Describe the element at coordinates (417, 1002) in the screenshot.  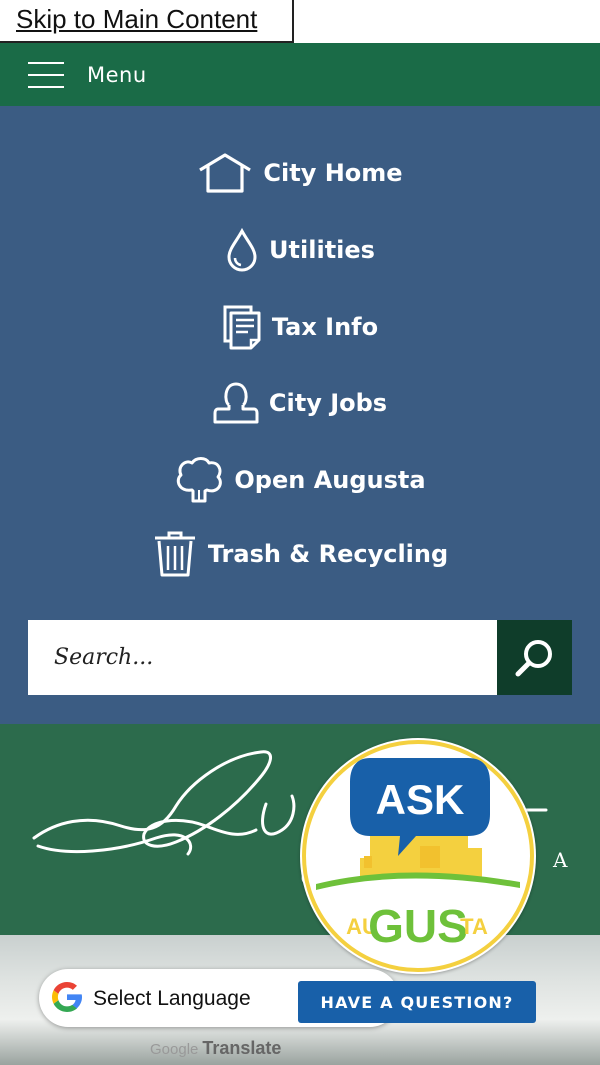
I see `have-a-question-button: HAVE A QUESTION?` at that location.